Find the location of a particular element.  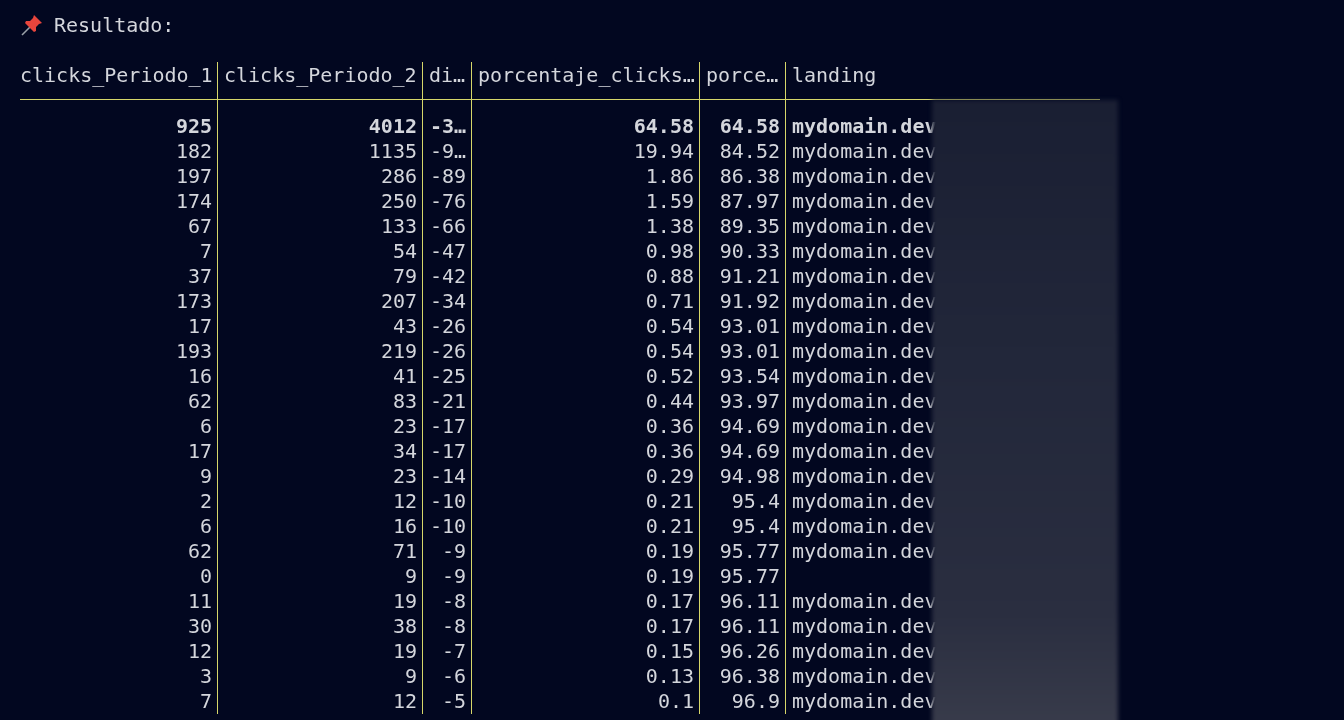

table-cell: -6 is located at coordinates (453, 676).